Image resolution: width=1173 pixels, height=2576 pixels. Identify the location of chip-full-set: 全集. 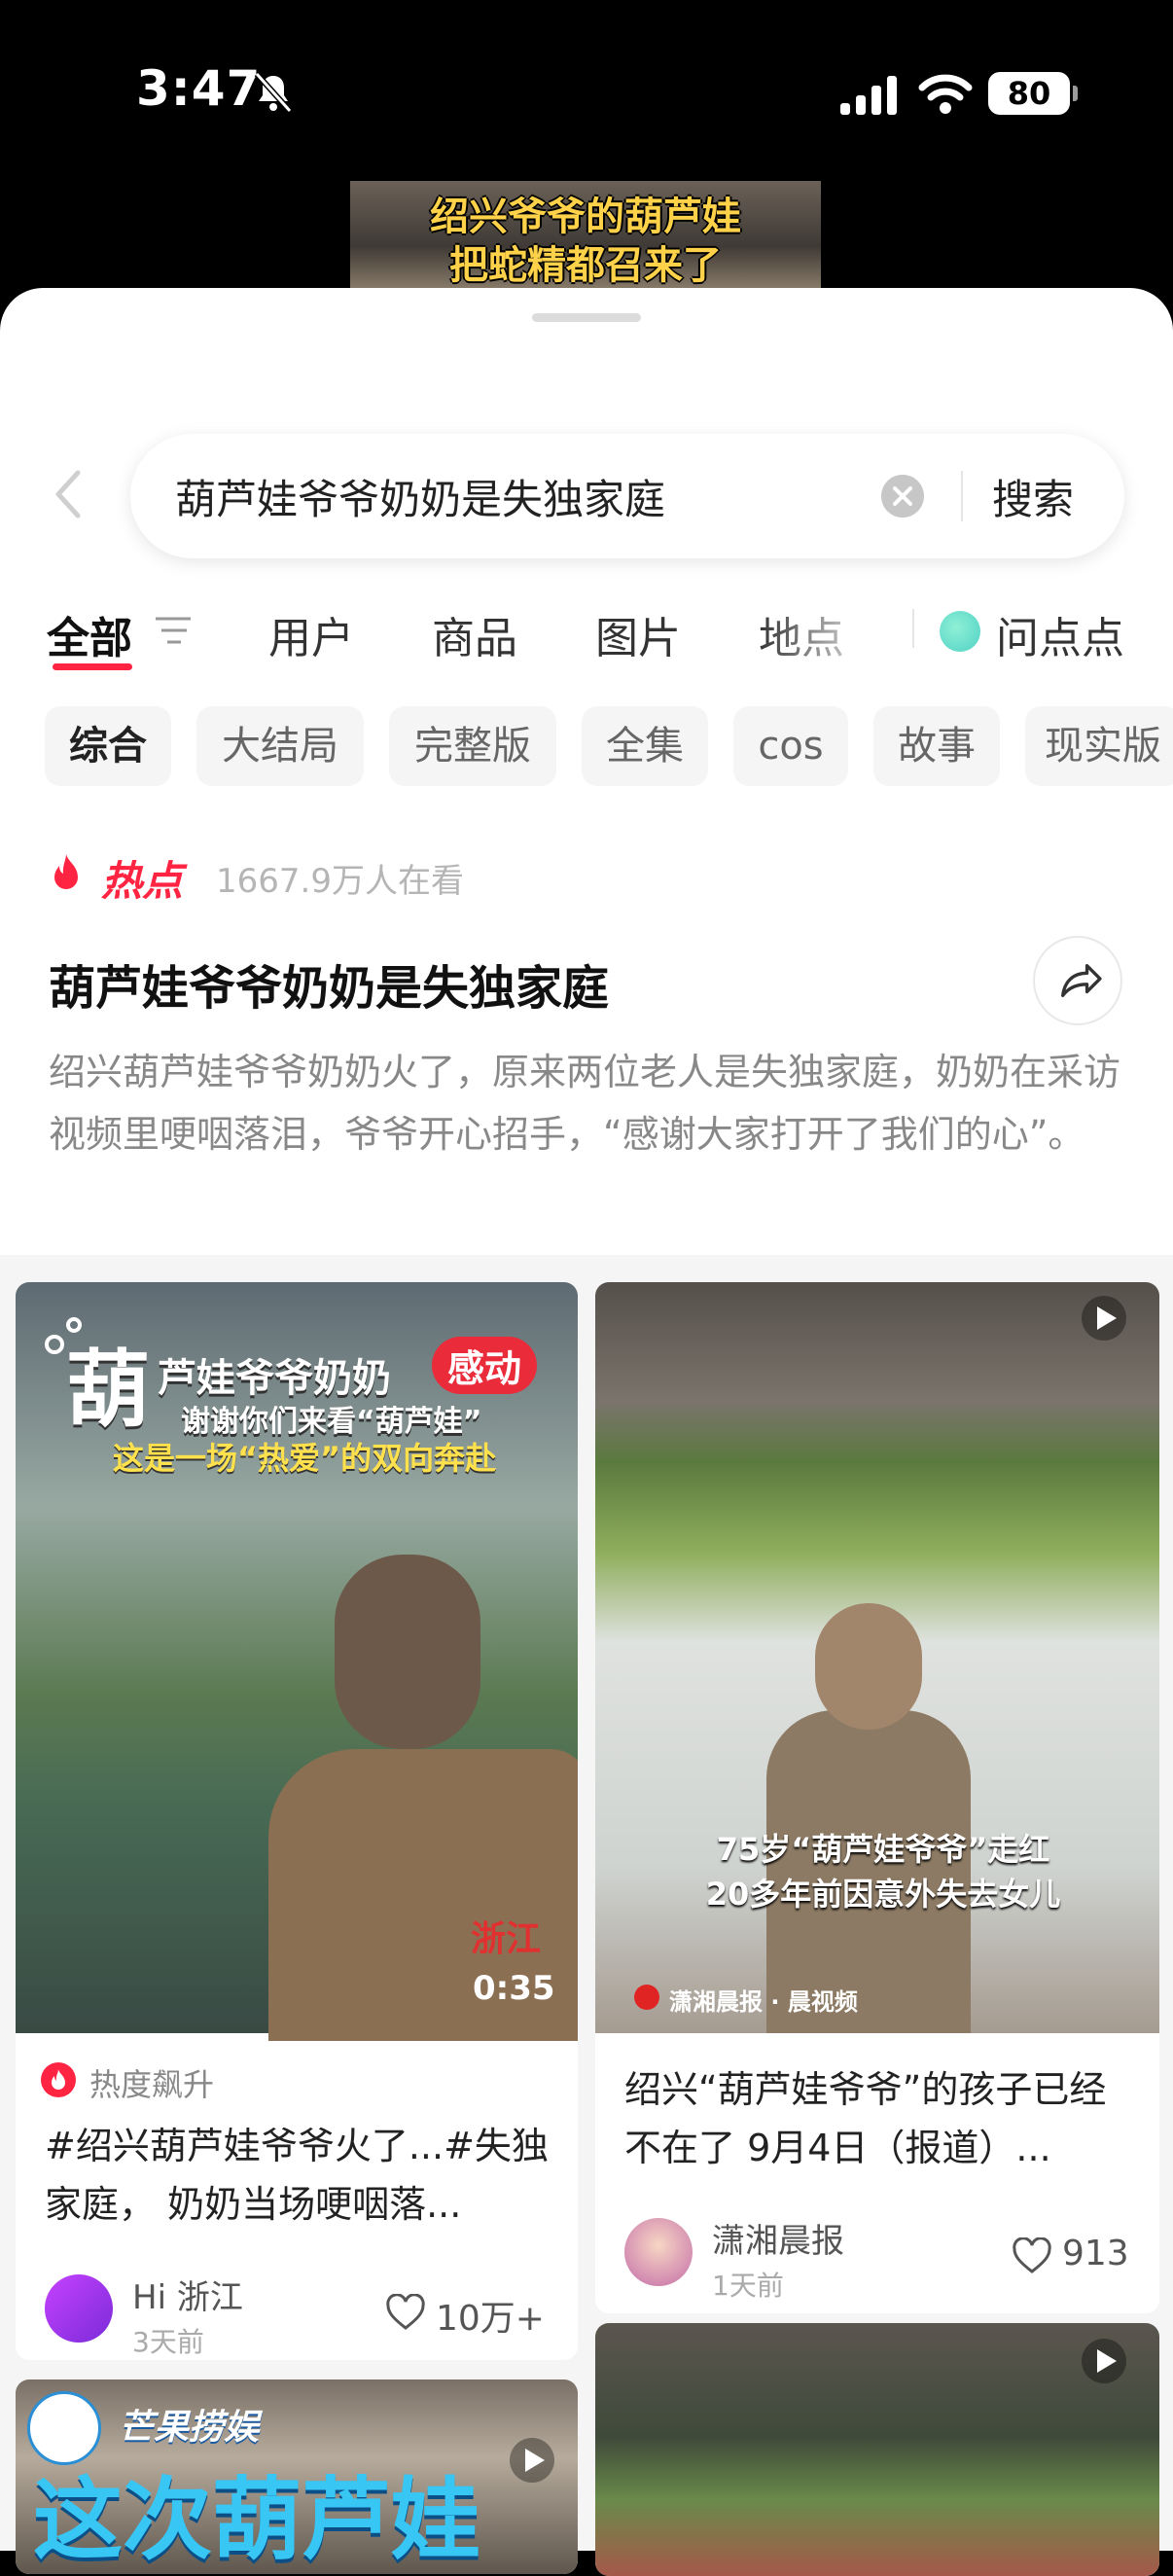
(645, 746).